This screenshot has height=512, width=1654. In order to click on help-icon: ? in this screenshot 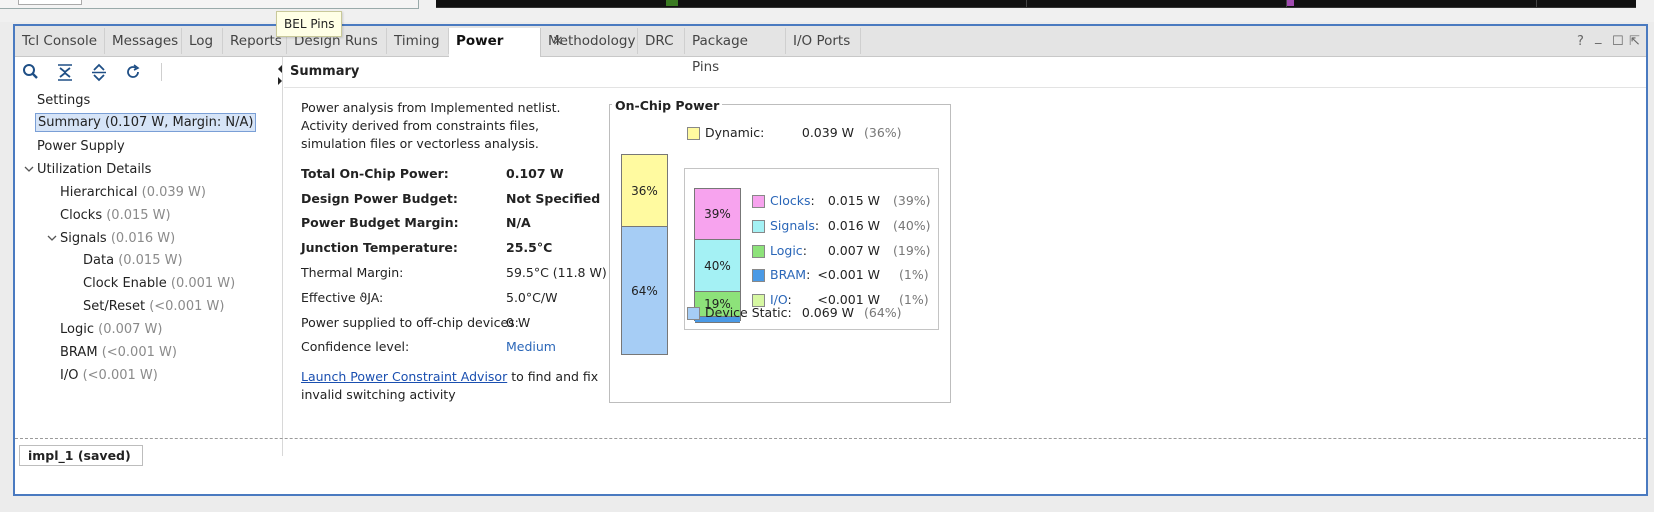, I will do `click(1580, 41)`.